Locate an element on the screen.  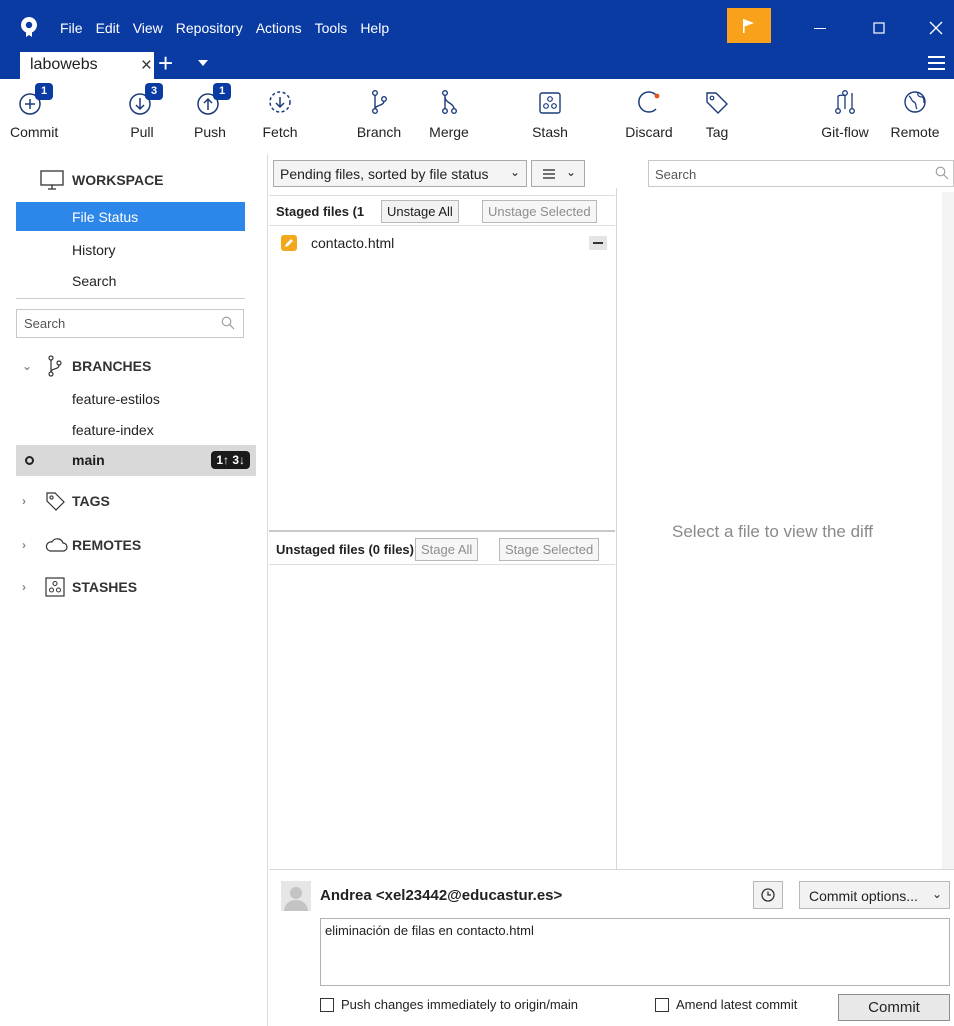
tag-icon is located at coordinates (55, 501).